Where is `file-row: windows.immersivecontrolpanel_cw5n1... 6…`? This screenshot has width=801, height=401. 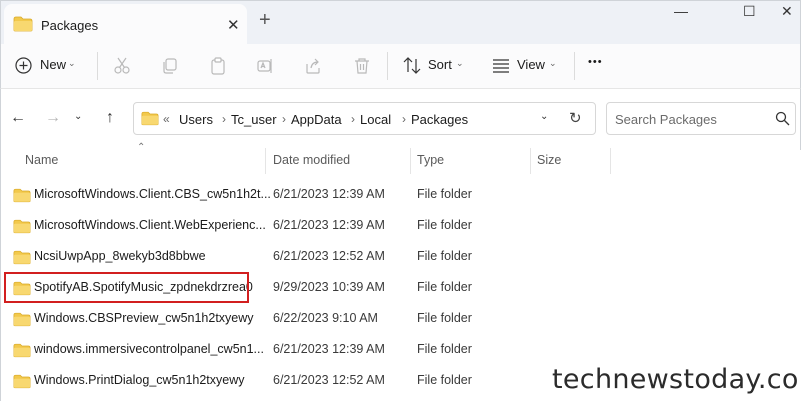 file-row: windows.immersivecontrolpanel_cw5n1... 6… is located at coordinates (400, 350).